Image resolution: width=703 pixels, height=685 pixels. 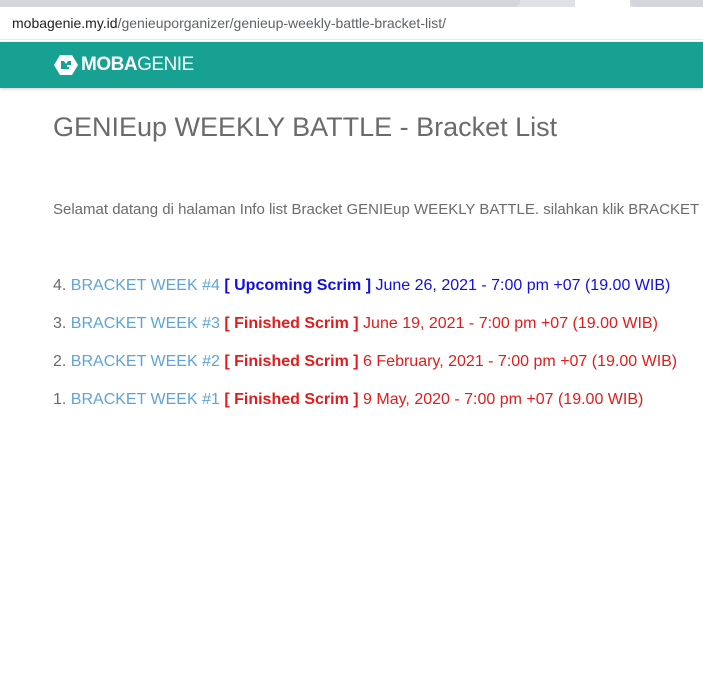 What do you see at coordinates (510, 323) in the screenshot?
I see `schedule-date: June 19, 2021 - 7:00 pm +07 (19.00 WIB)` at bounding box center [510, 323].